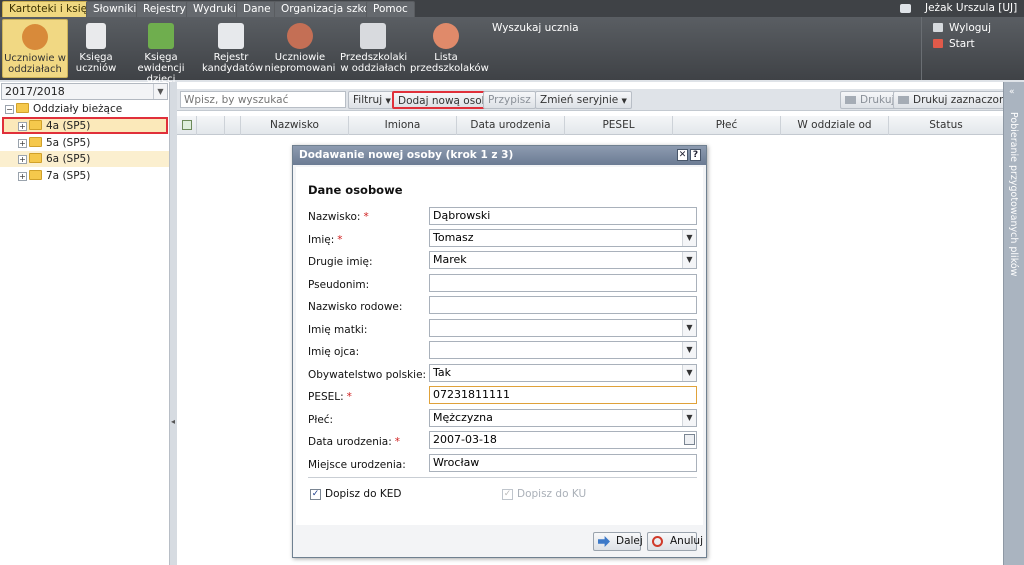 The image size is (1024, 565). I want to click on imie-select: Tomasz ▼, so click(563, 238).